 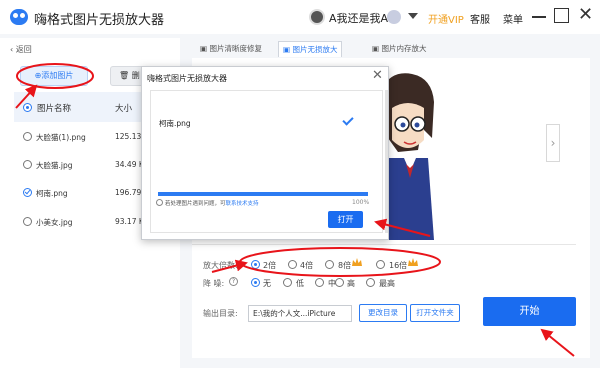 What do you see at coordinates (435, 313) in the screenshot?
I see `open-folder-button: 打开文件夹` at bounding box center [435, 313].